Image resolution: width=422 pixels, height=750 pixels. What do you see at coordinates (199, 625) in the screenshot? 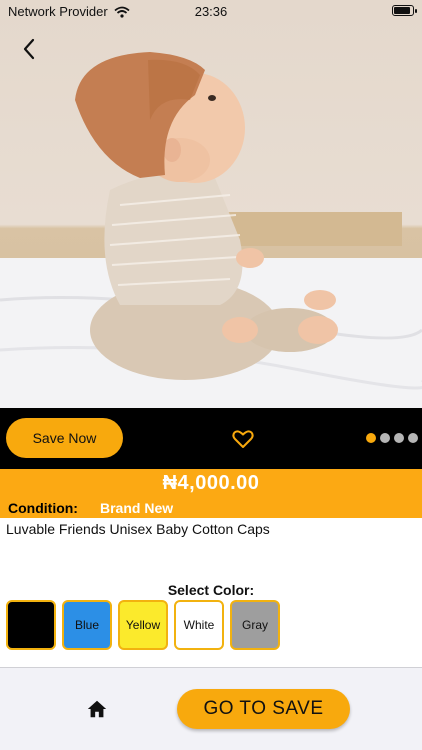
I see `color-swatch-white: White` at bounding box center [199, 625].